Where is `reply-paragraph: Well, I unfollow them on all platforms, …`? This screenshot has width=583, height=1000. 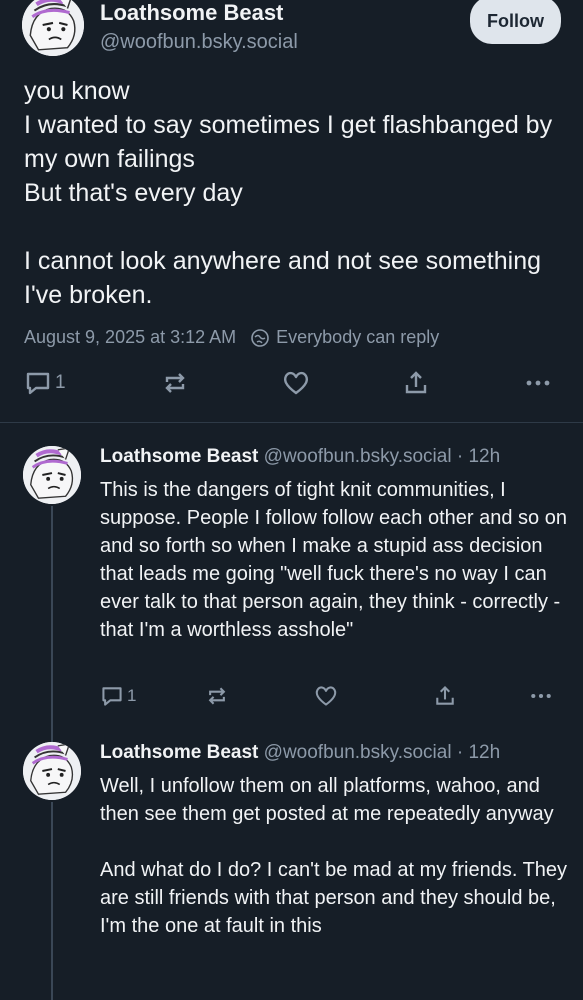 reply-paragraph: Well, I unfollow them on all platforms, … is located at coordinates (327, 800).